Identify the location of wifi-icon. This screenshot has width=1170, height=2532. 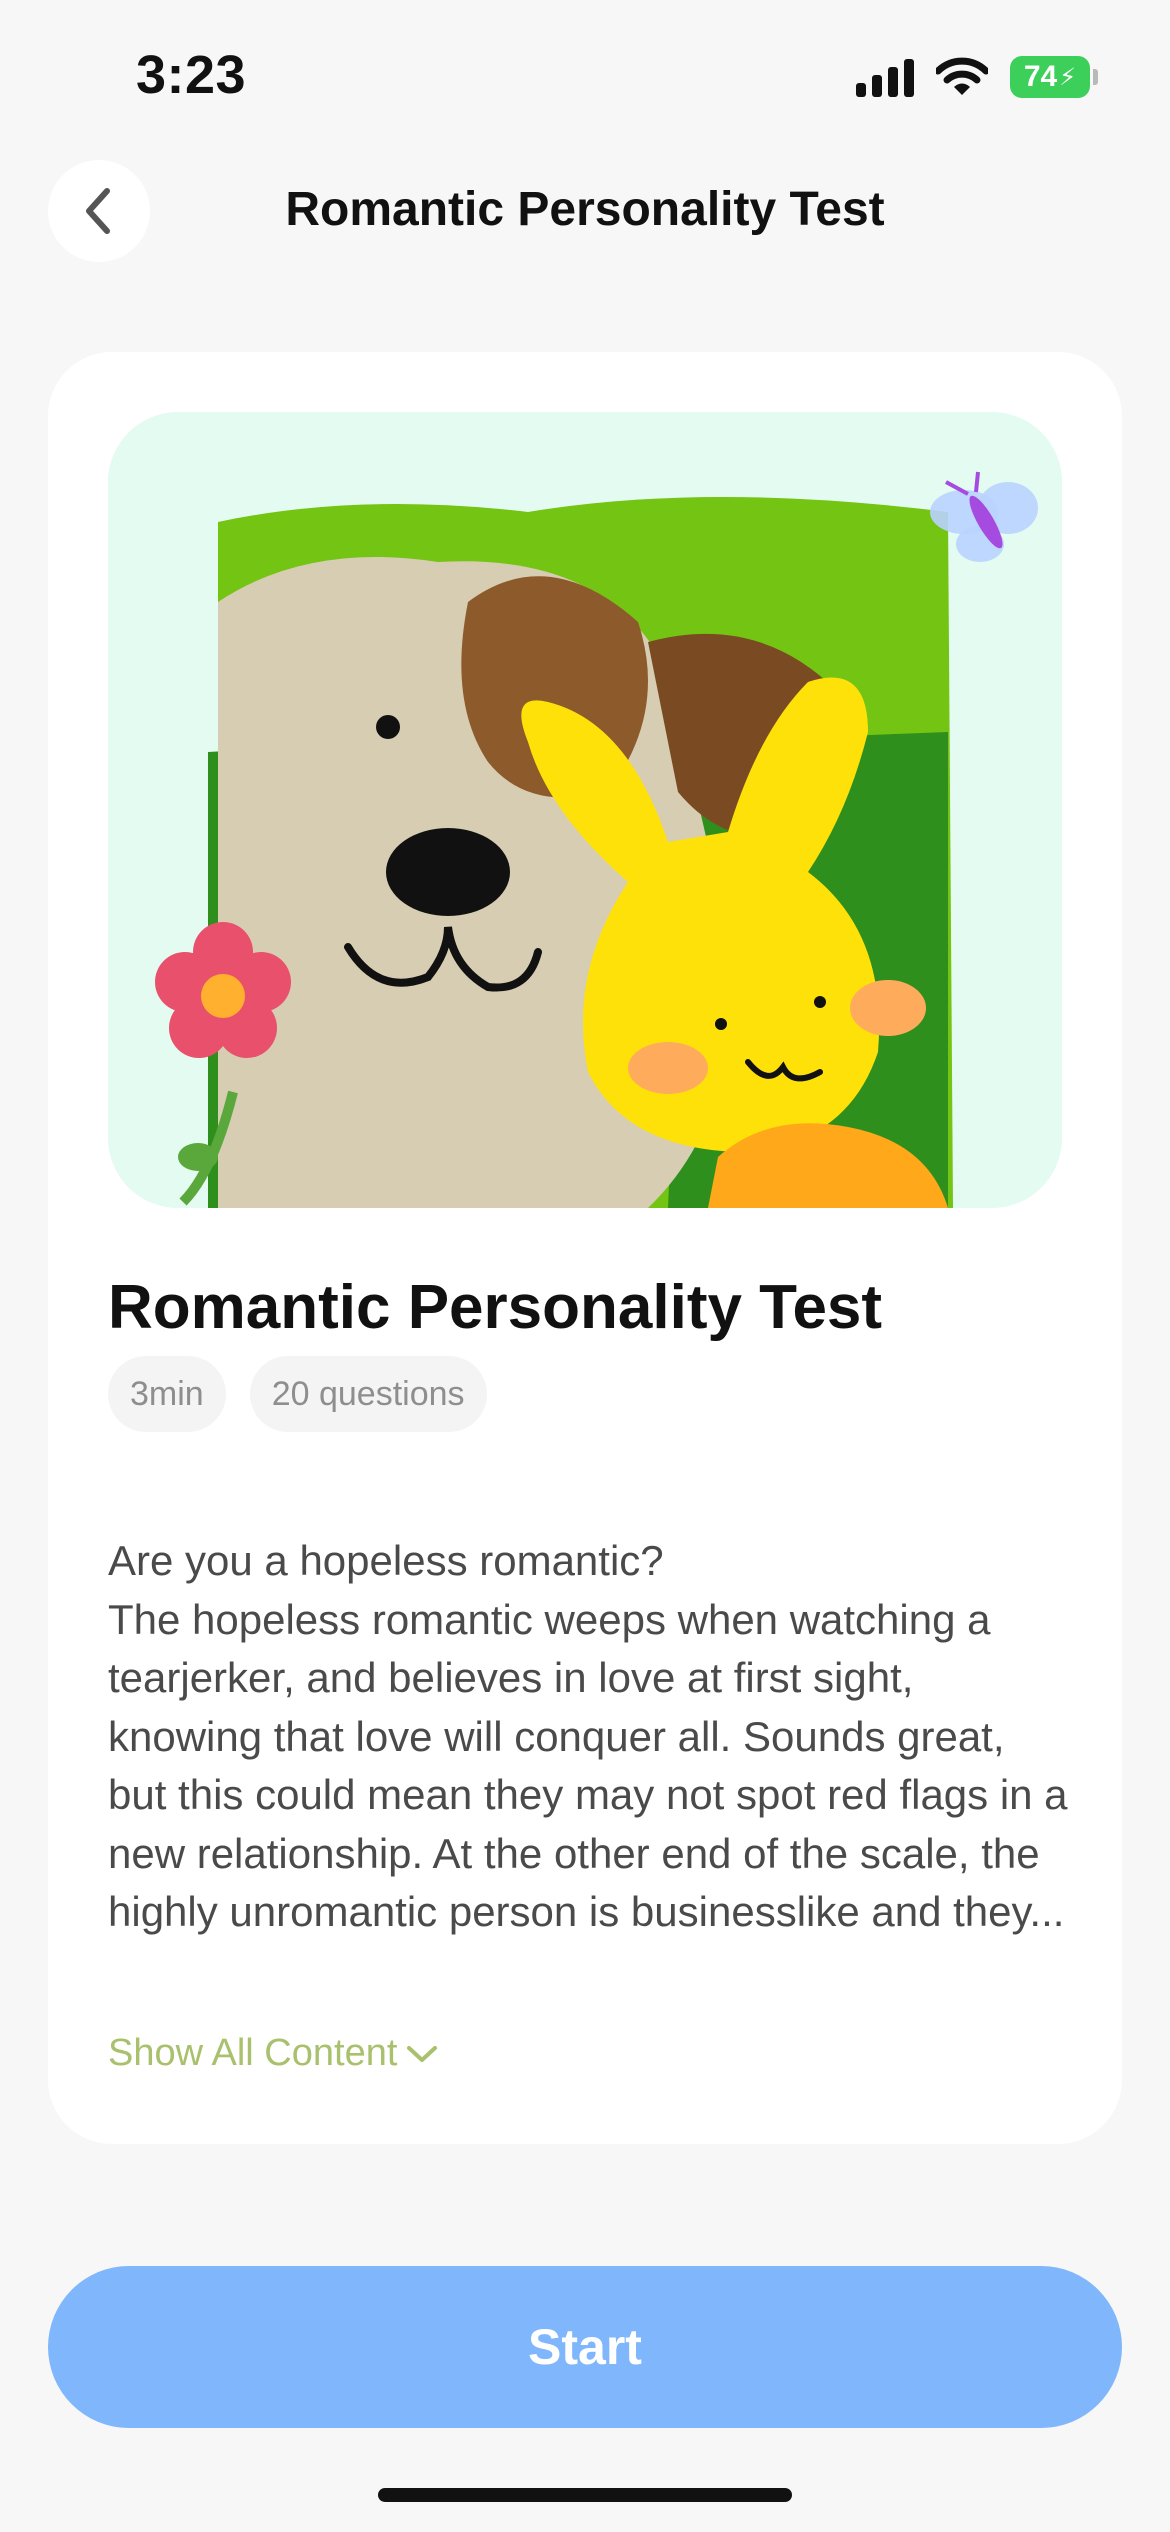
(962, 76).